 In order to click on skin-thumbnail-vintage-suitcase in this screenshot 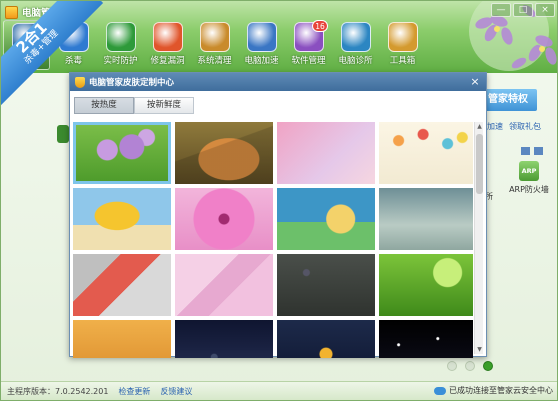, I will do `click(224, 153)`.